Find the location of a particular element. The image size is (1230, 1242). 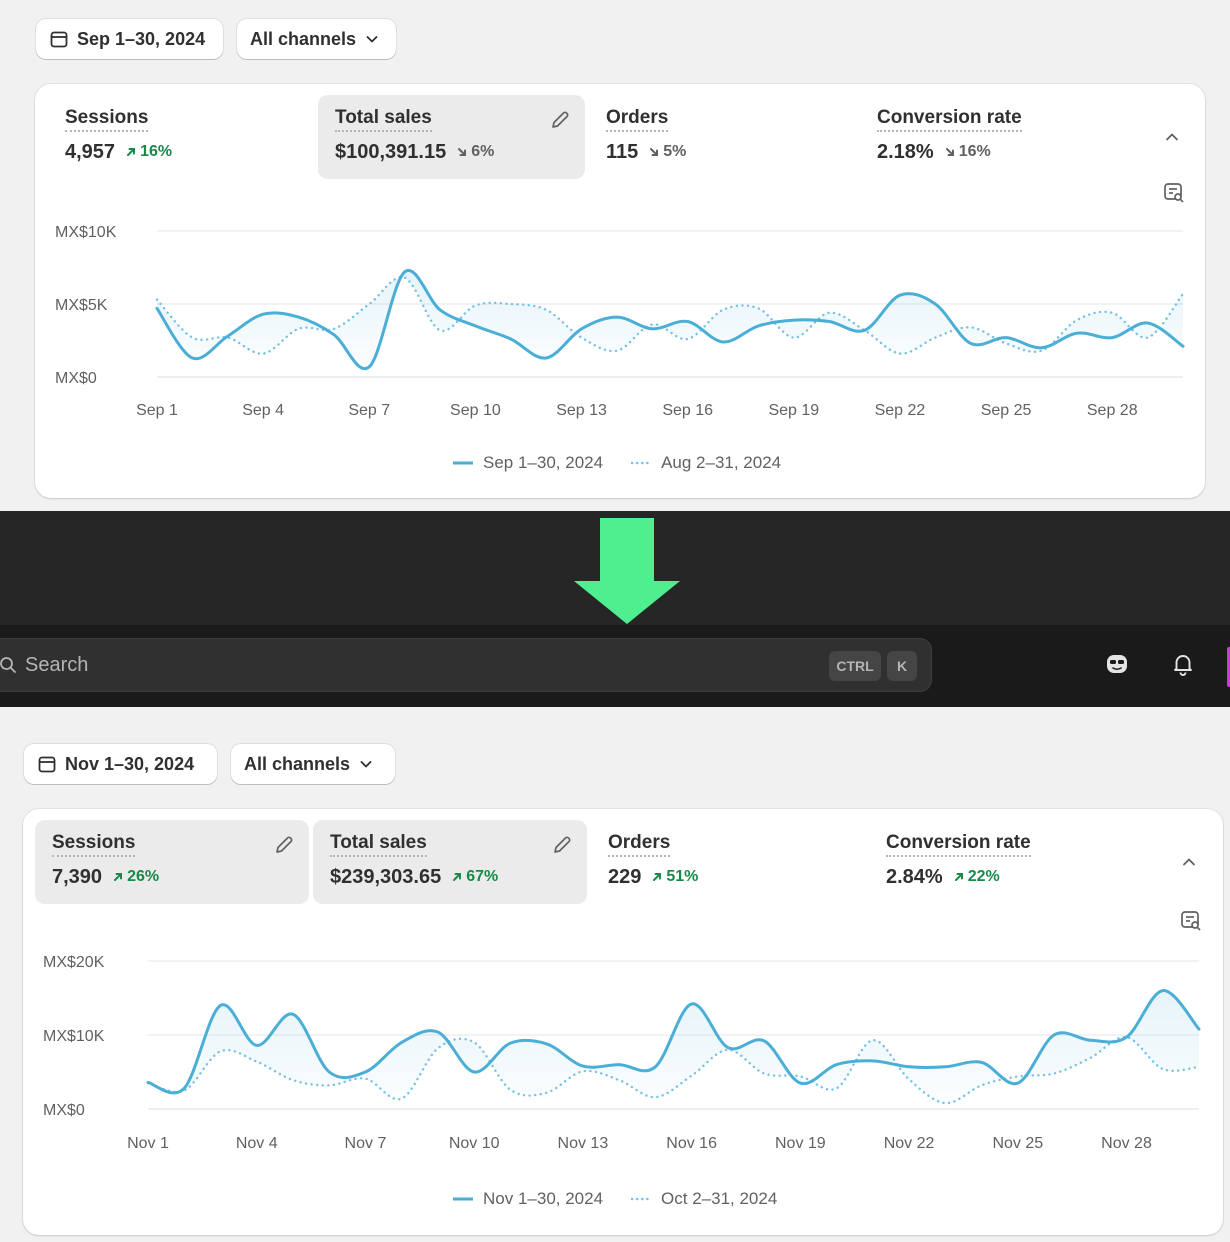

x-tick-label: Nov 13 is located at coordinates (583, 1143).